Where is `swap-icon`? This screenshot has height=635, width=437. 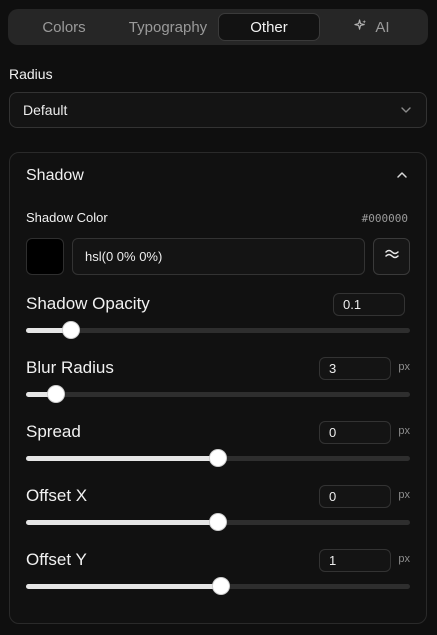
swap-icon is located at coordinates (392, 256).